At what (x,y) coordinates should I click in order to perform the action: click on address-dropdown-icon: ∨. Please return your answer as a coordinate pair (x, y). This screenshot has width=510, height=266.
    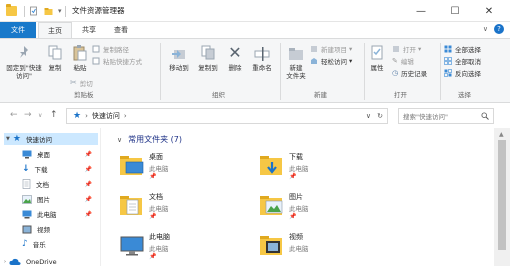
    Looking at the image, I should click on (368, 116).